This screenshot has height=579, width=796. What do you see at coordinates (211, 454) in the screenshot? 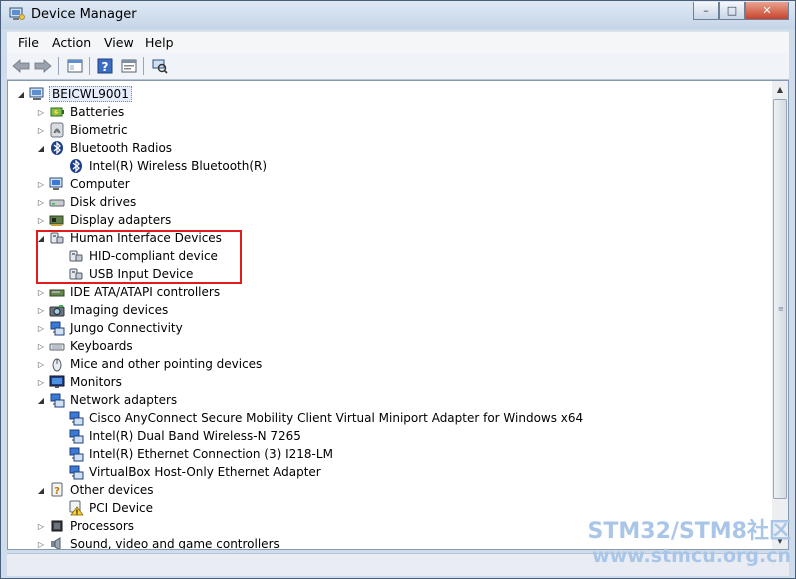
I see `tree-item-label: Intel(R) Ethernet Connection (3) I218-LM` at bounding box center [211, 454].